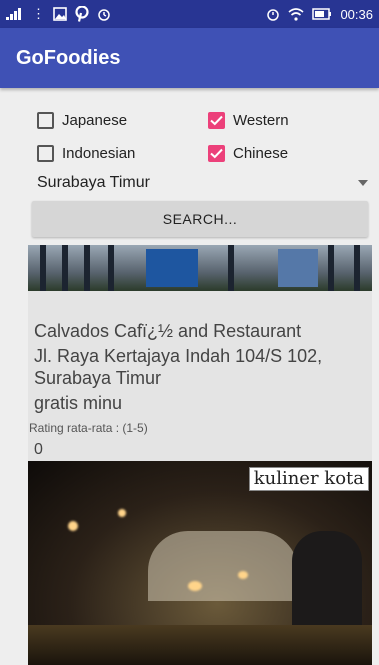 This screenshot has height=665, width=379. I want to click on checkbox-label-indonesian: Indonesian, so click(99, 153).